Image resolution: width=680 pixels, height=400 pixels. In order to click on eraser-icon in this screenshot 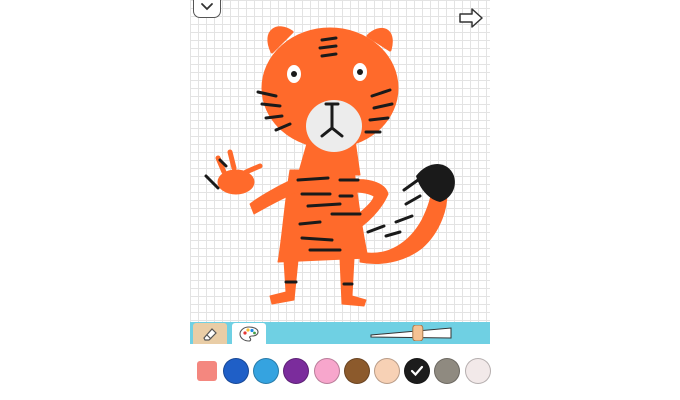, I will do `click(210, 334)`.